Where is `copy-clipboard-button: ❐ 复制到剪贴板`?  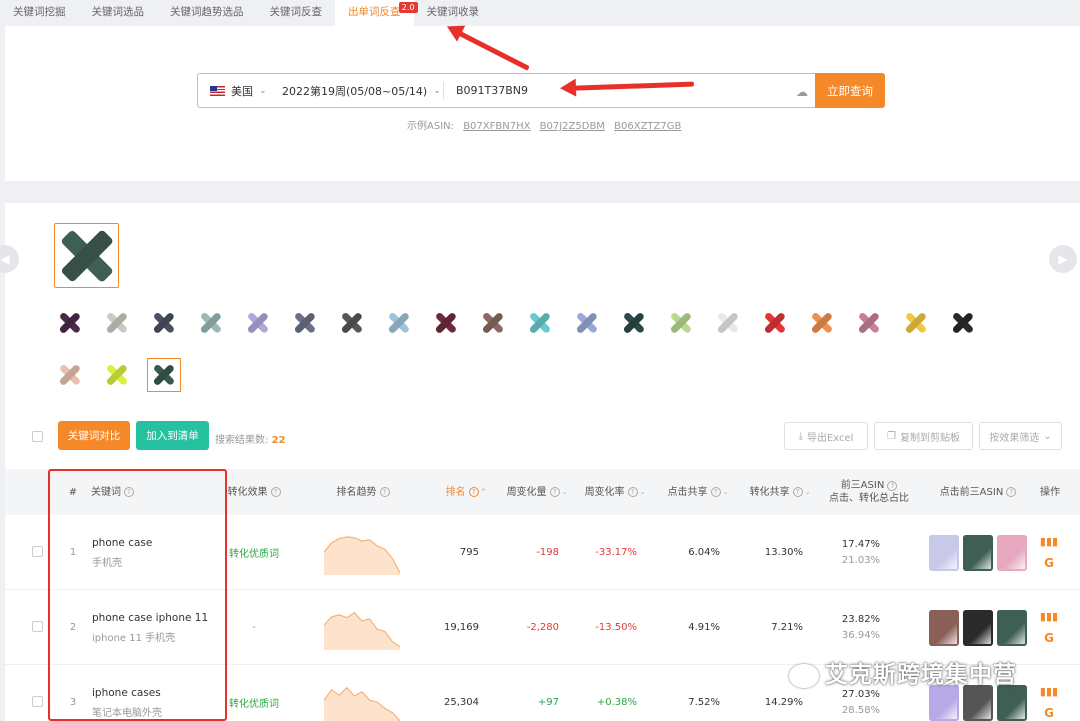
copy-clipboard-button: ❐ 复制到剪贴板 is located at coordinates (923, 436).